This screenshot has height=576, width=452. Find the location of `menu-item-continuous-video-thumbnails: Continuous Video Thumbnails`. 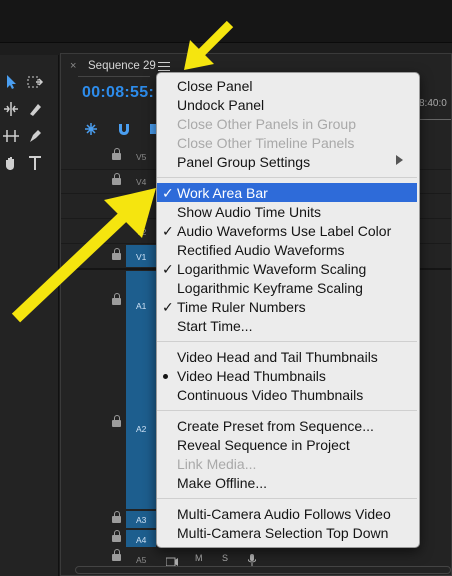

menu-item-continuous-video-thumbnails: Continuous Video Thumbnails is located at coordinates (270, 395).